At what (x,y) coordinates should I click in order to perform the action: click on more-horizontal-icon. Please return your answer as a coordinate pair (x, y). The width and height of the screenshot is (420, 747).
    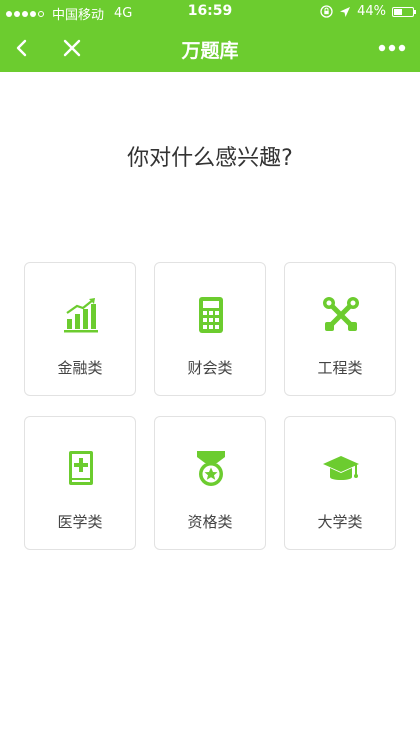
    Looking at the image, I should click on (392, 48).